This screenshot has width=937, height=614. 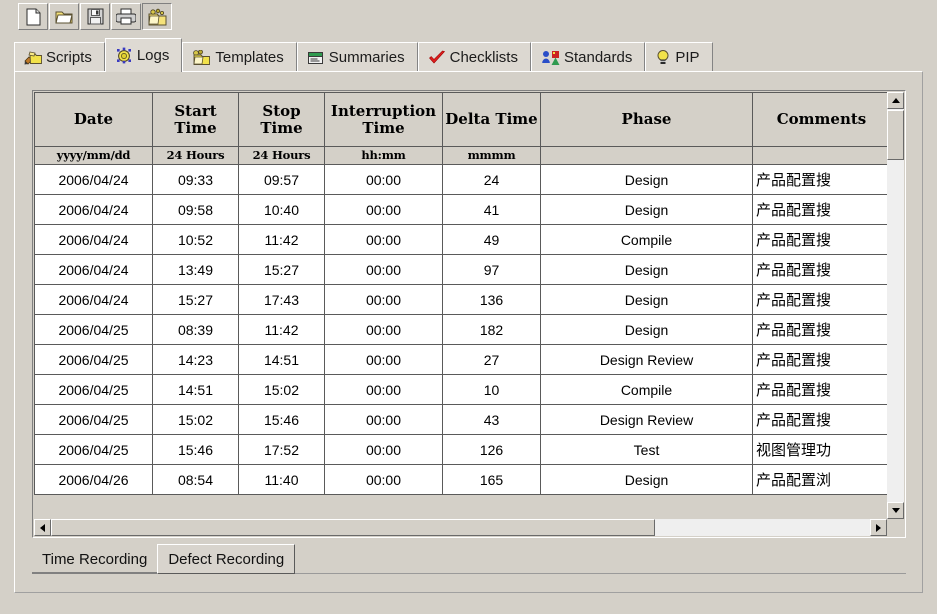 What do you see at coordinates (821, 449) in the screenshot?
I see `cell-comments: 视图管理功` at bounding box center [821, 449].